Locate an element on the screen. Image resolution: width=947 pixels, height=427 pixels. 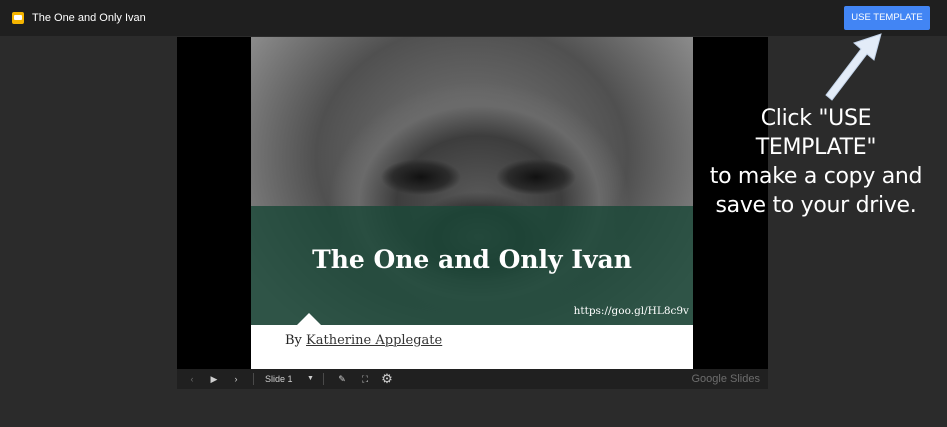
document-title: The One and Only Ivan is located at coordinates (89, 18).